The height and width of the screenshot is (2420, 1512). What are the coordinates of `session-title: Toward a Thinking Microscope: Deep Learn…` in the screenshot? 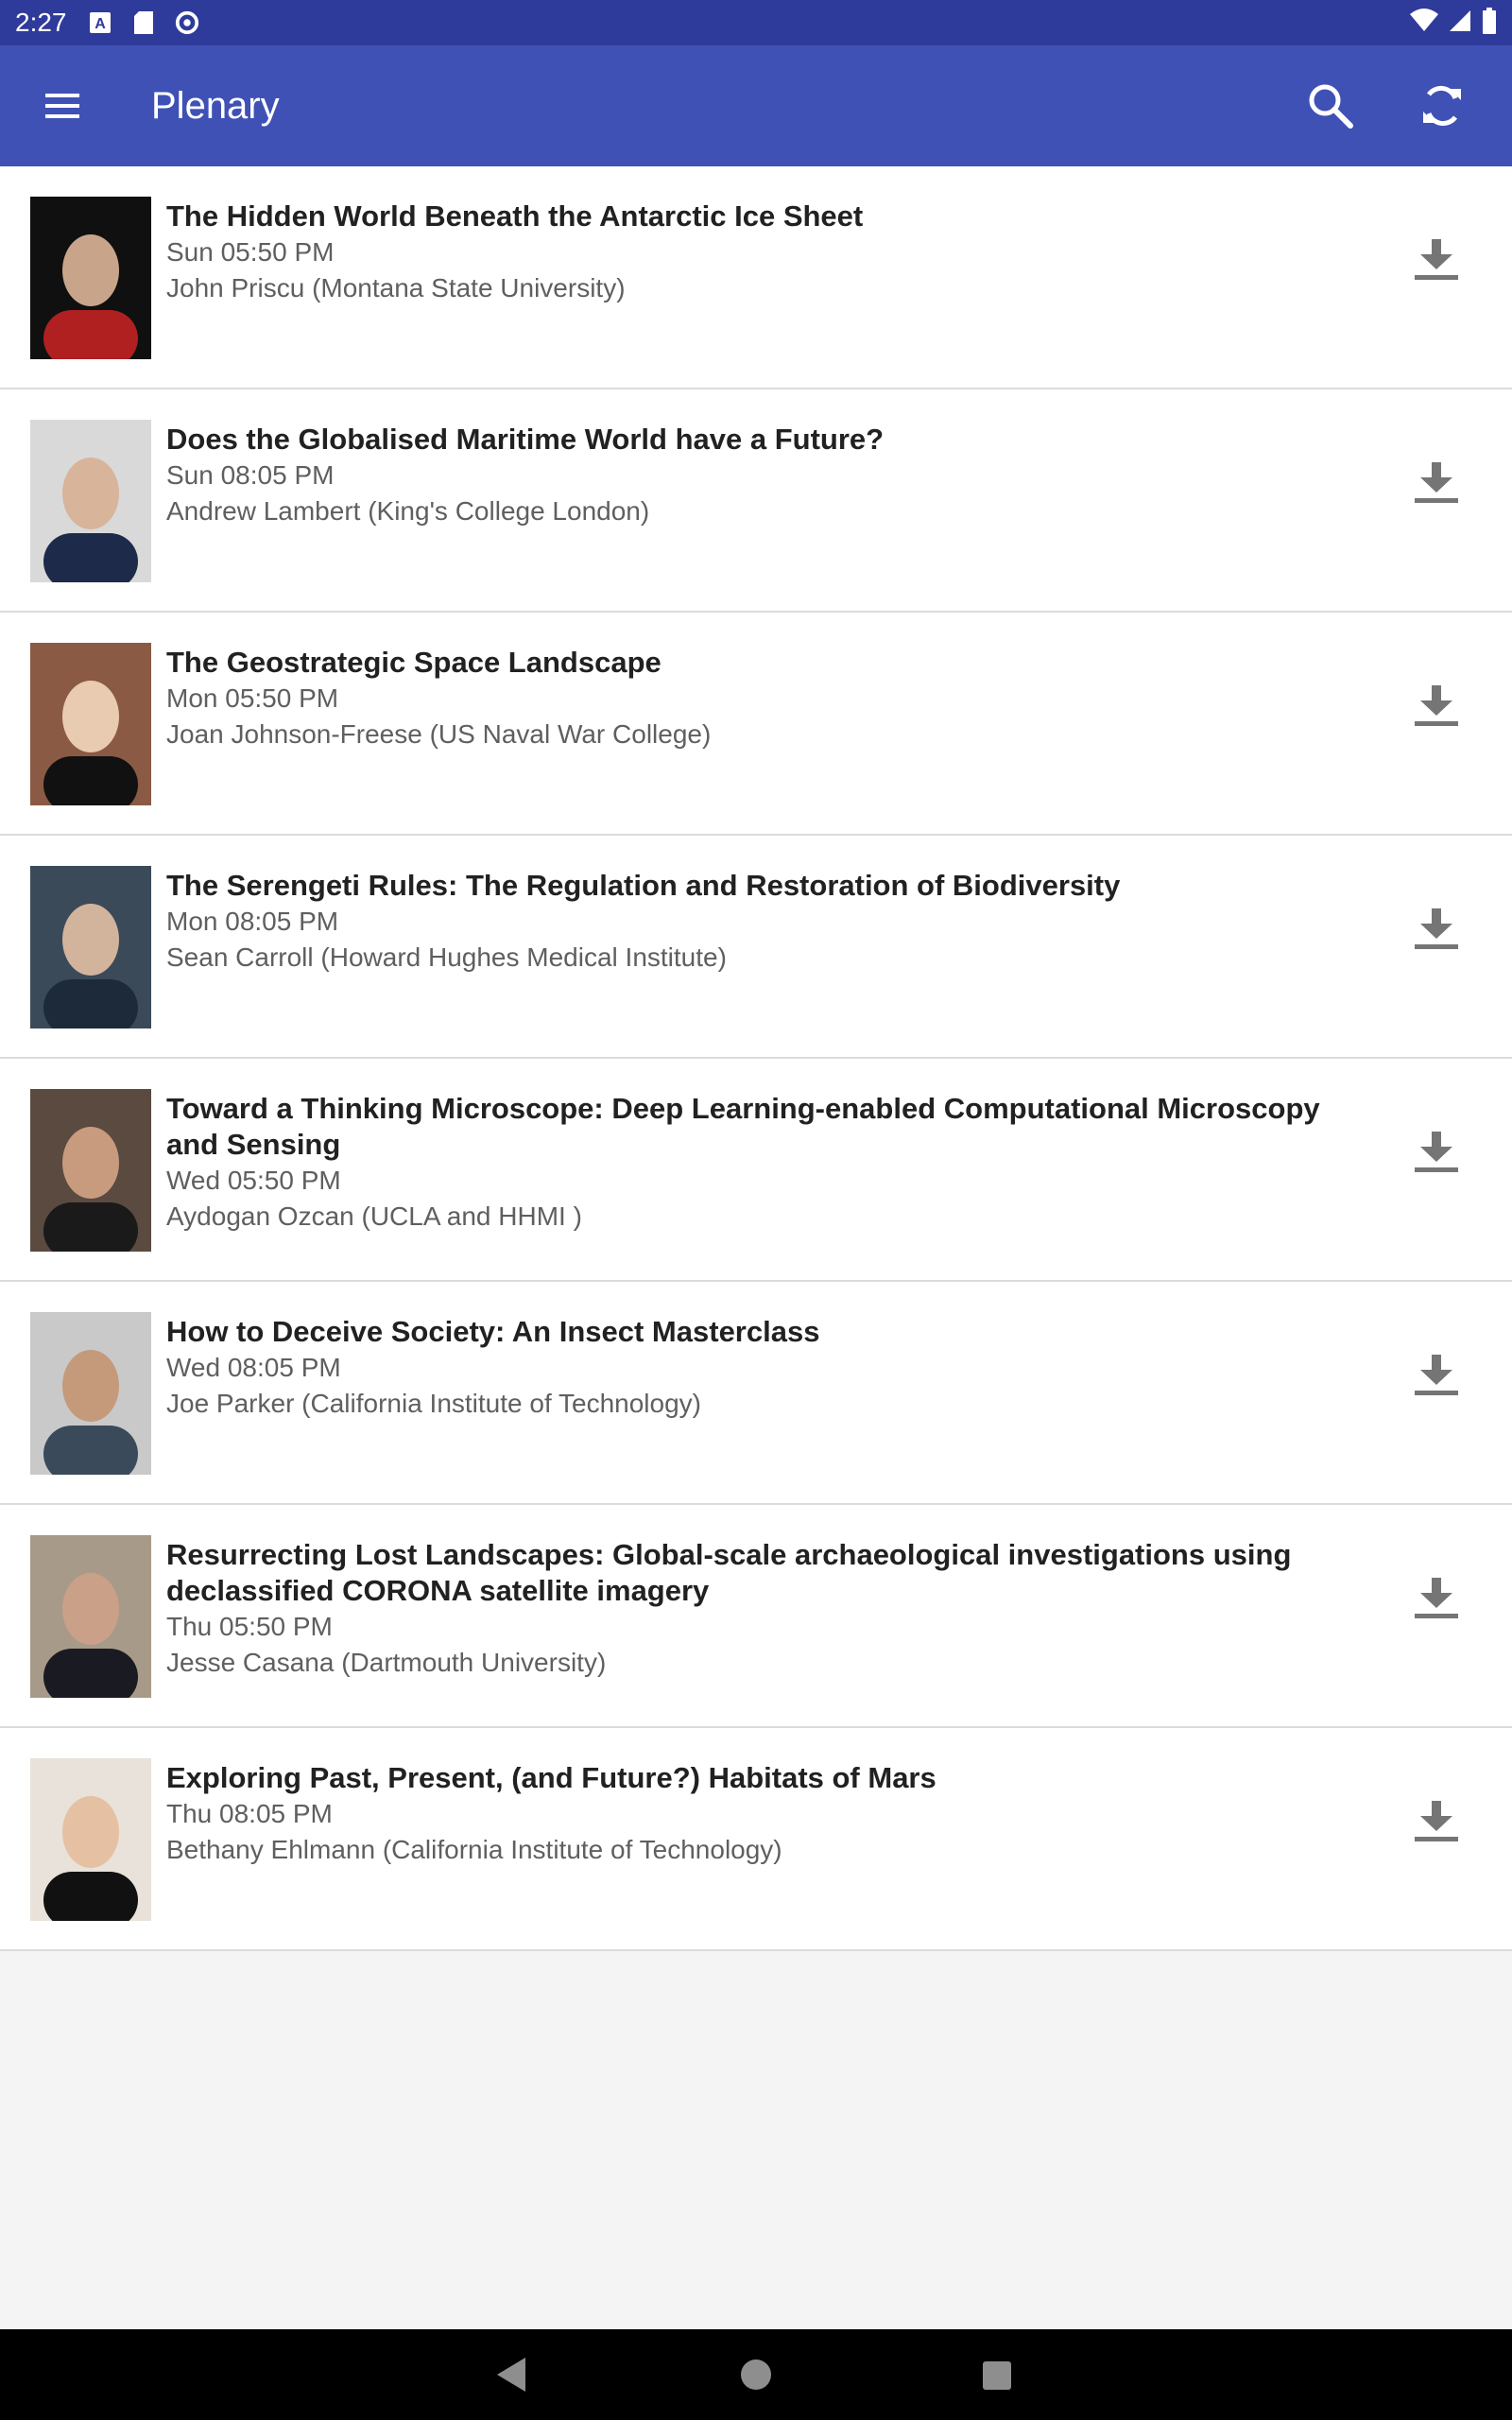 It's located at (743, 1126).